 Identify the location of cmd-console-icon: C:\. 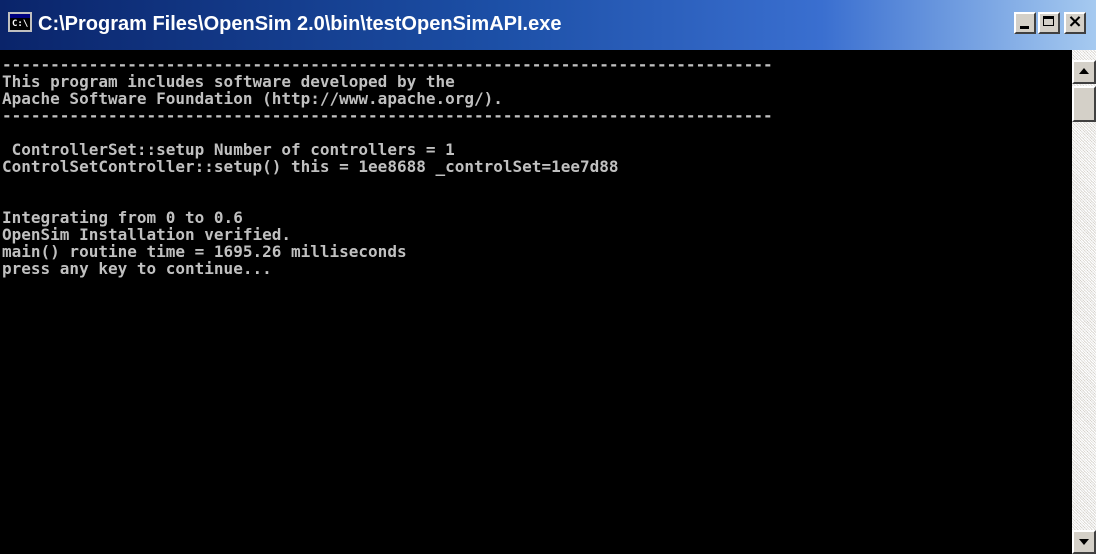
(20, 22).